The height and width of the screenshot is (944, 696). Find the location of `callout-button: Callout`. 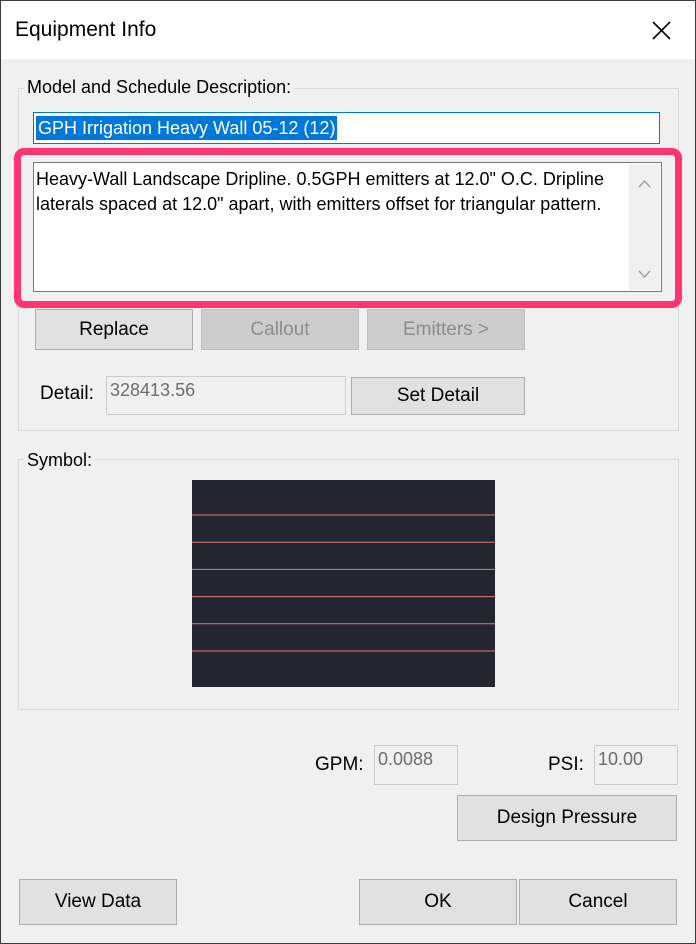

callout-button: Callout is located at coordinates (280, 329).